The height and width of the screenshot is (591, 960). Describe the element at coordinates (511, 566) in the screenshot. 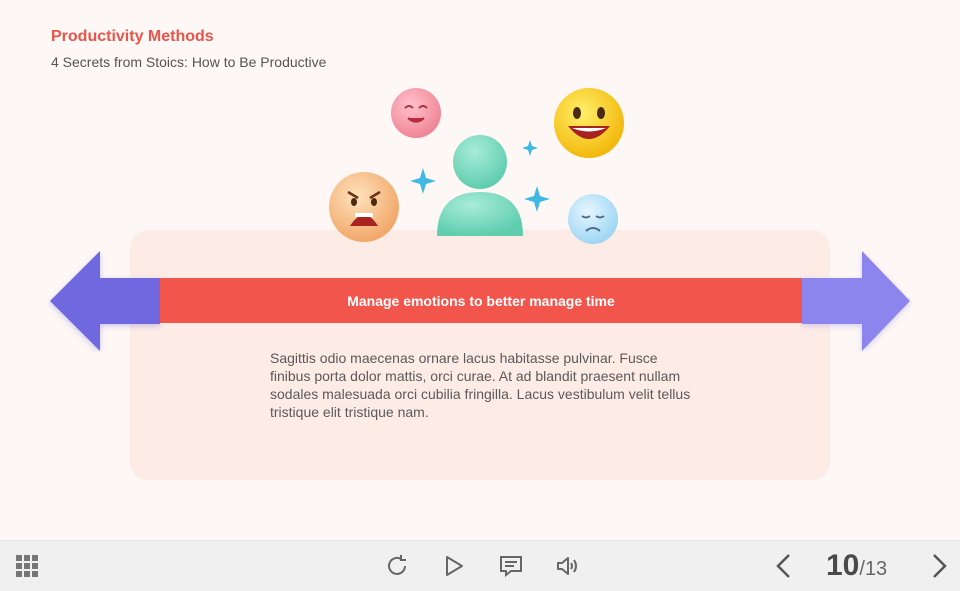

I see `notes-icon` at that location.